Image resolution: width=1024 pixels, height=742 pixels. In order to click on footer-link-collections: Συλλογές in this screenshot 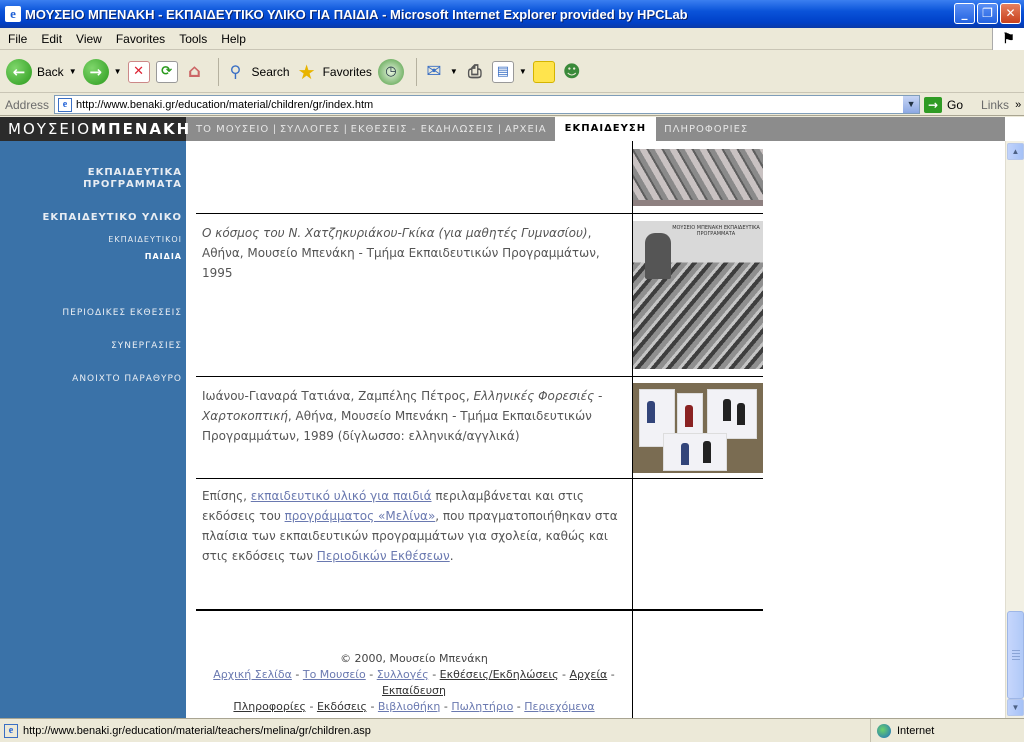, I will do `click(403, 674)`.